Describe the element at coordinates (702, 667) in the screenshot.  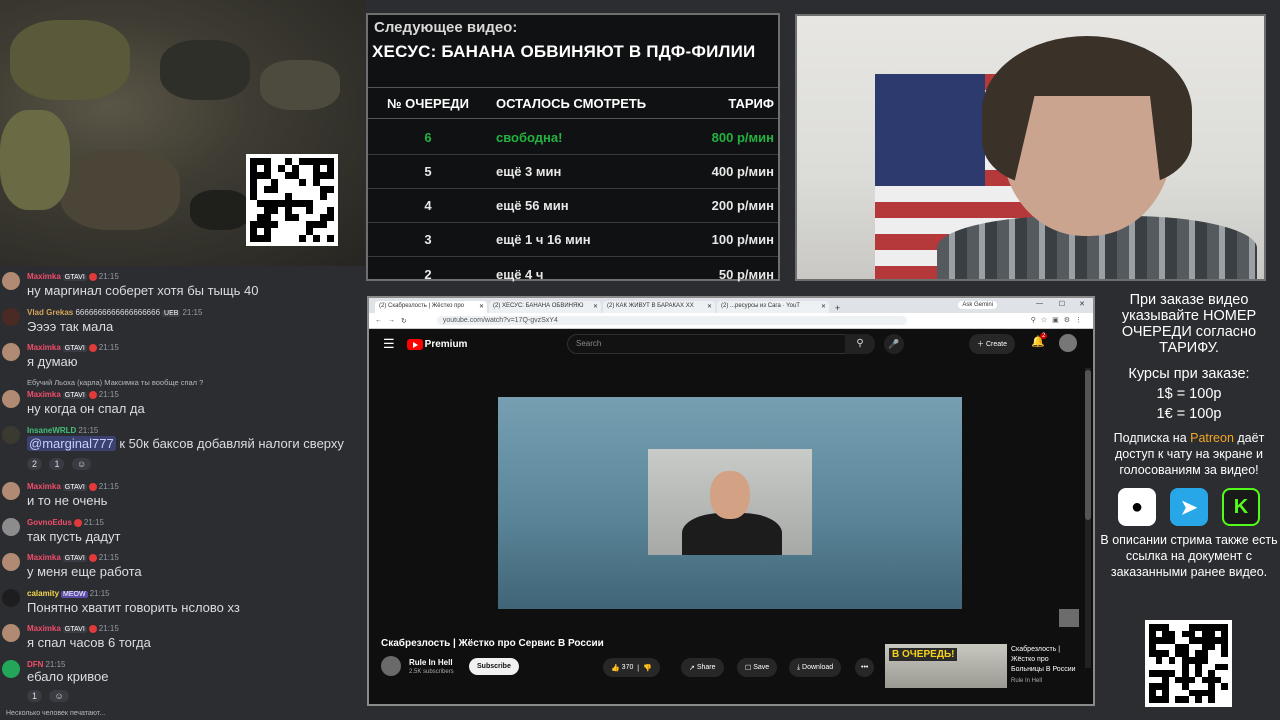
I see `share-button: ↗ Share` at that location.